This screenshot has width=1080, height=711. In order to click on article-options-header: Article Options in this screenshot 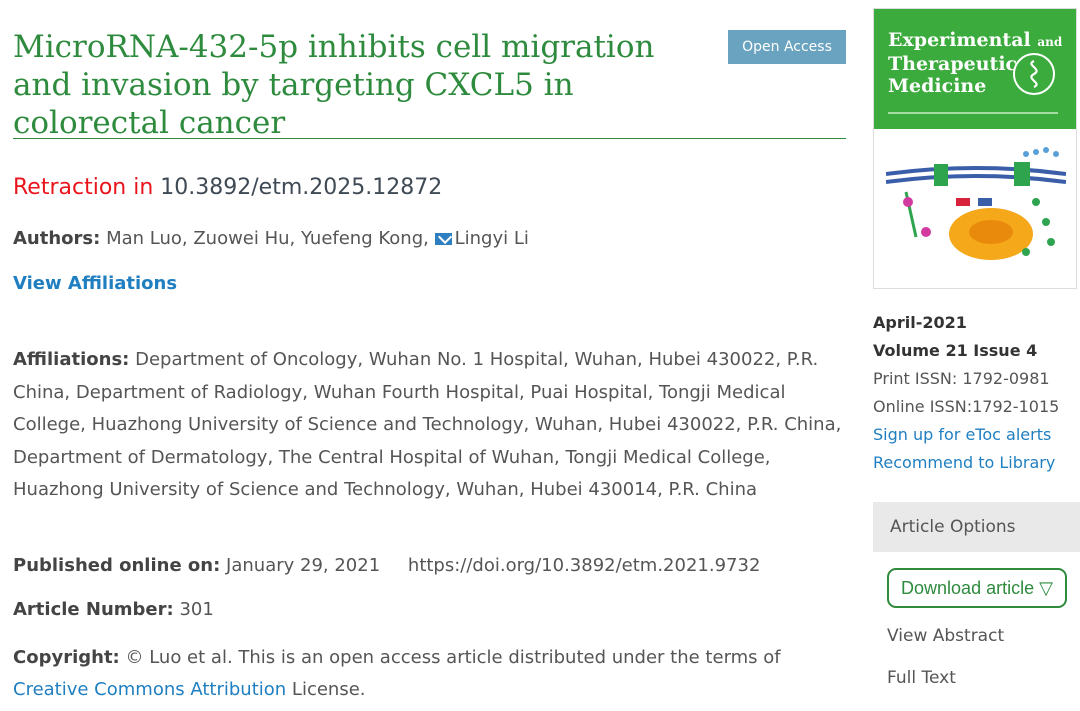, I will do `click(976, 527)`.